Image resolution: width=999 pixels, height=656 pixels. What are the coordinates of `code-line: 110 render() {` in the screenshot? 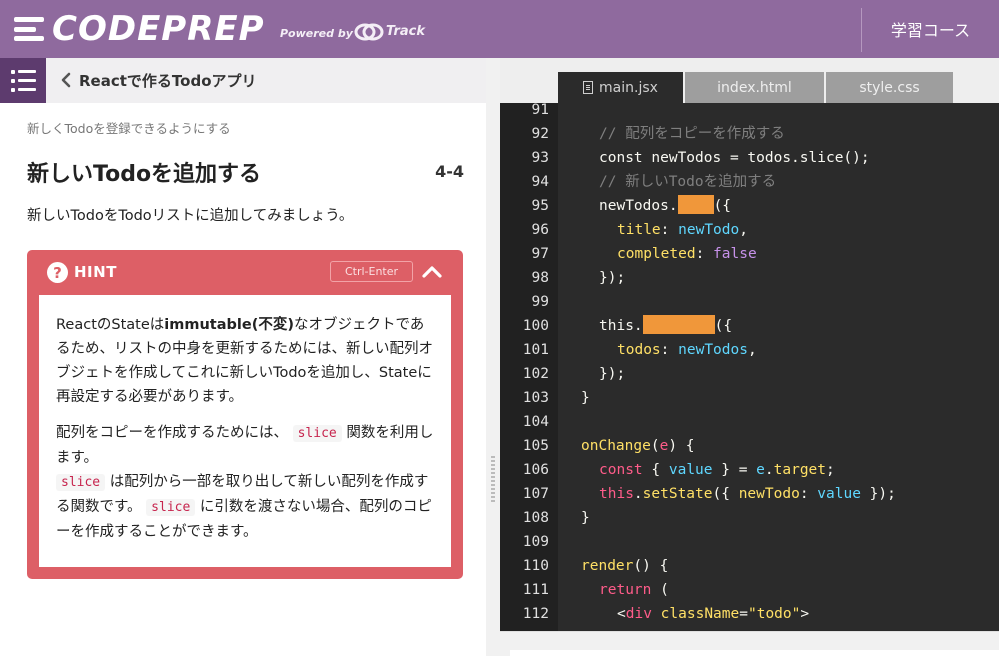 It's located at (595, 566).